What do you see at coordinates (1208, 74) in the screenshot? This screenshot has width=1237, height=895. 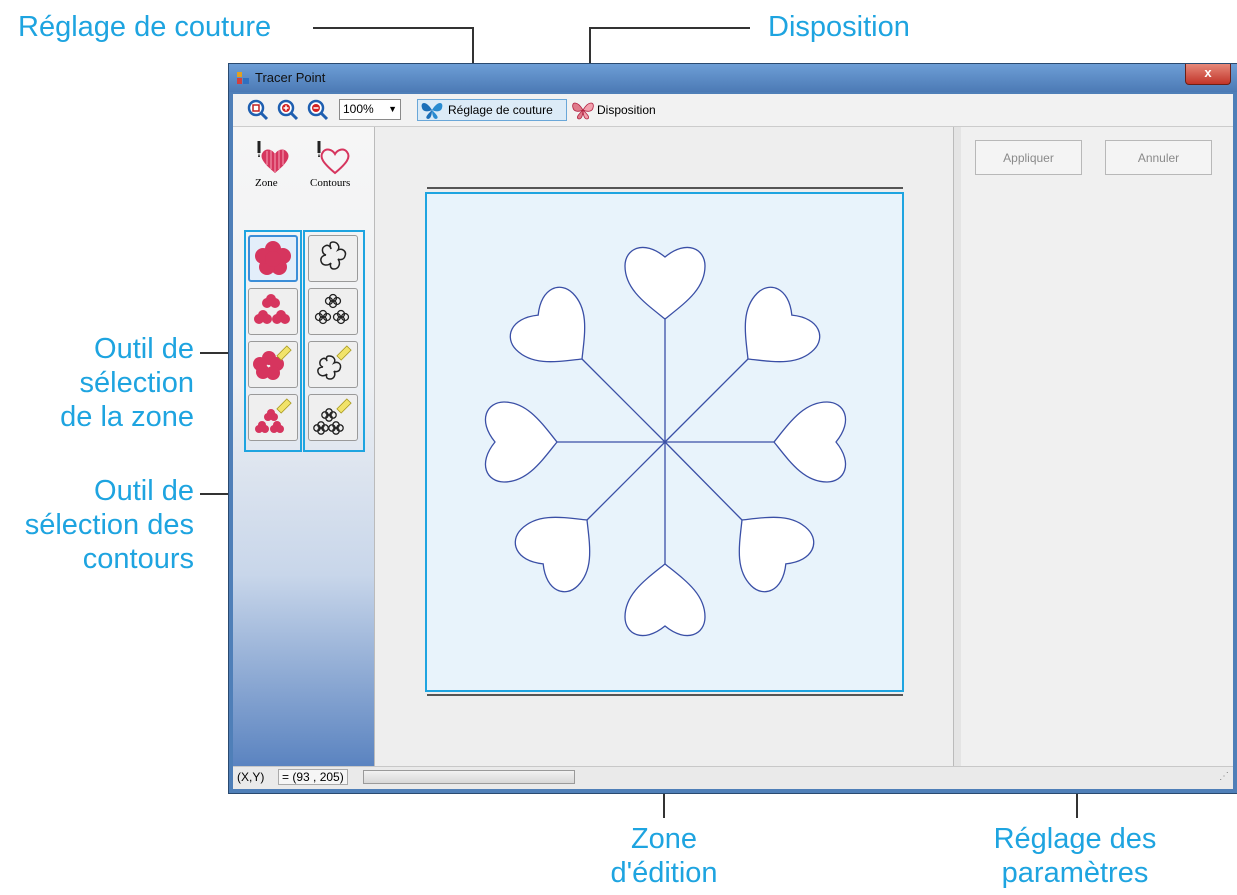 I see `close-button: x` at bounding box center [1208, 74].